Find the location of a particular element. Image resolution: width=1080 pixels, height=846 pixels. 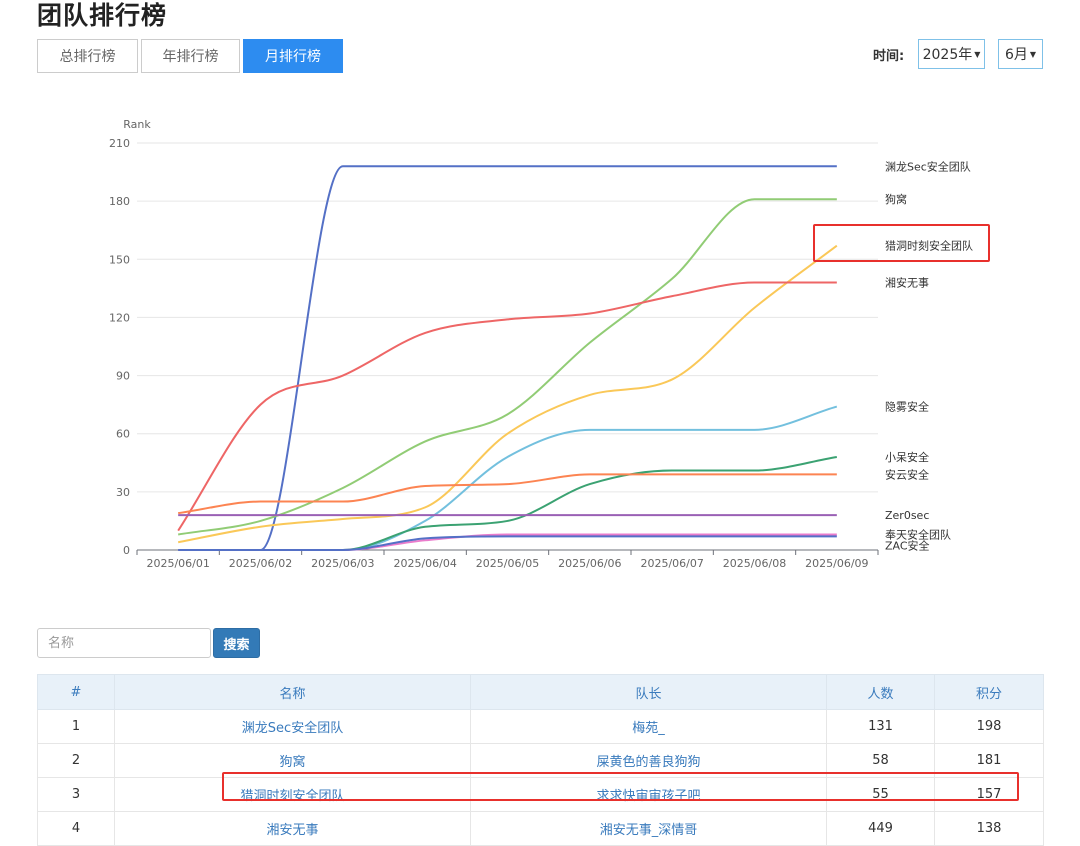

month-select-value: 6月 is located at coordinates (1016, 55).